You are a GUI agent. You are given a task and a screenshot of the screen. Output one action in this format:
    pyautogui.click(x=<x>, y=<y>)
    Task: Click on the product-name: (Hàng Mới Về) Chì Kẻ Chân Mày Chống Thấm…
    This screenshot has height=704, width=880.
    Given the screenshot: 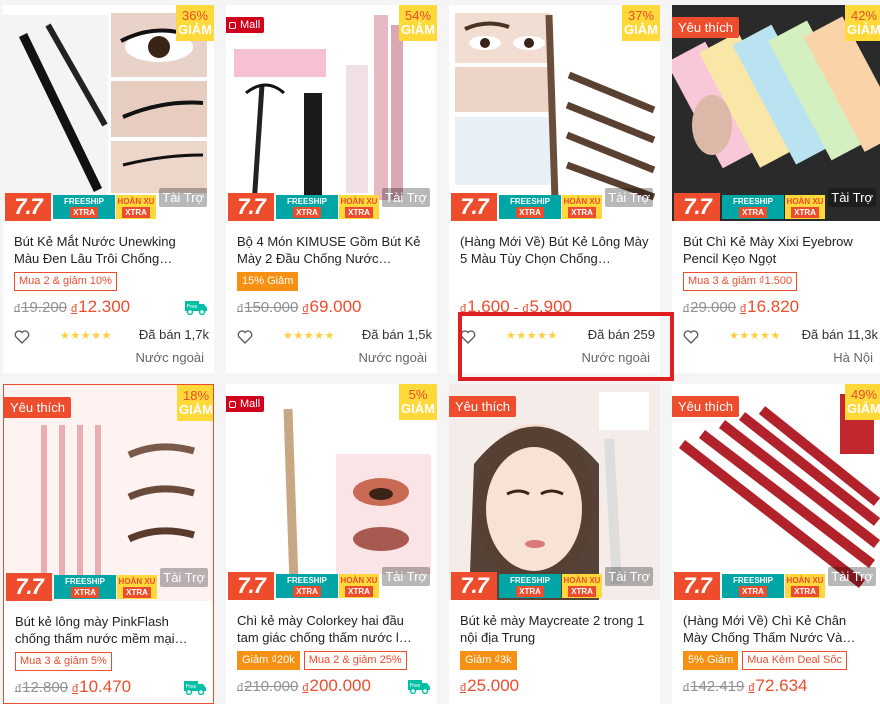 What is the action you would take?
    pyautogui.click(x=778, y=629)
    